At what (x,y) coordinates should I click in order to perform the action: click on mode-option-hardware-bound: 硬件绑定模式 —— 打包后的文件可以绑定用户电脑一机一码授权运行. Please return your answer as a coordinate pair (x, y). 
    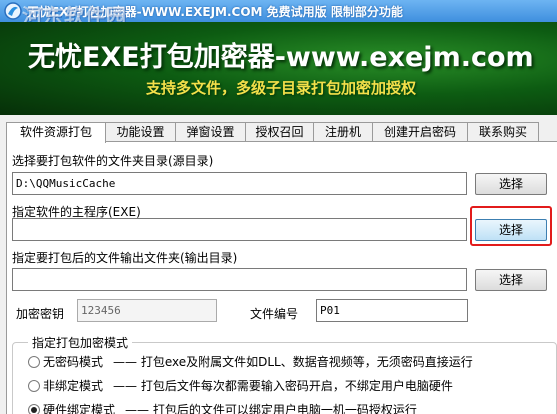
    Looking at the image, I should click on (222, 407).